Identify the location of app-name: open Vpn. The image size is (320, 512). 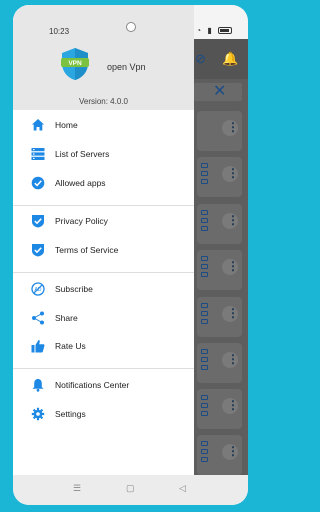
(126, 67).